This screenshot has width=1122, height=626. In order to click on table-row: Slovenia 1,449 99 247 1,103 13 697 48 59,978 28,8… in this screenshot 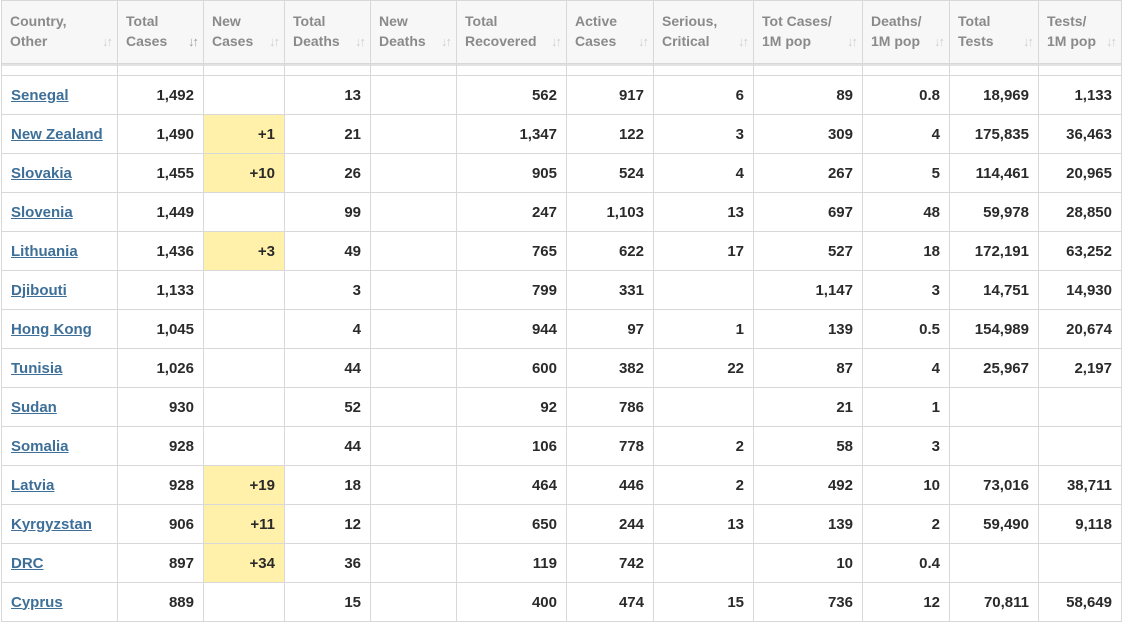, I will do `click(561, 212)`.